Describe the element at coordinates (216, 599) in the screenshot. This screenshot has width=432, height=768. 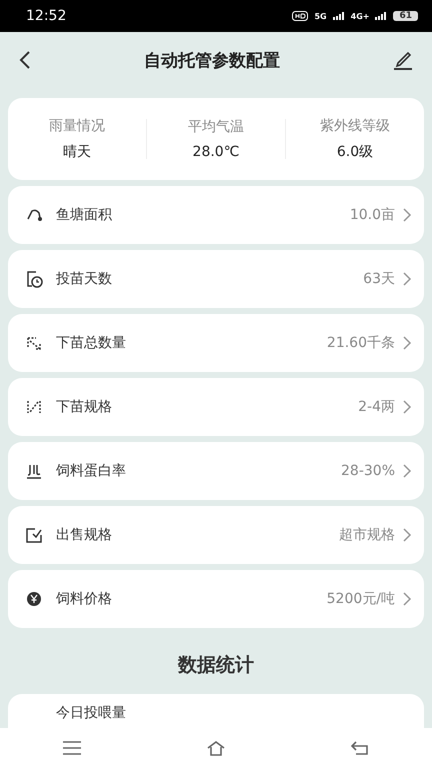
I see `setting-row: 饲料价格 5200元/吨` at that location.